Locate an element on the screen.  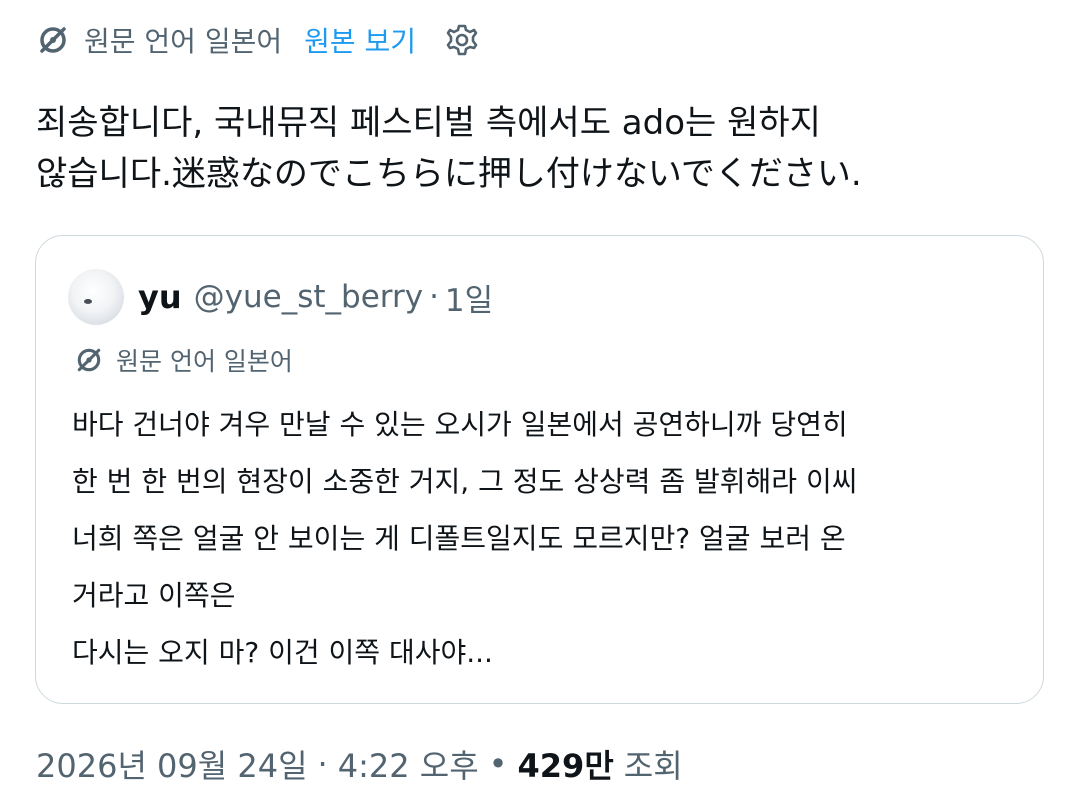
tweet-text-line: 죄송합니다, 국내뮤직 페스티벌 측에서도 ado는 원하지 is located at coordinates (428, 123).